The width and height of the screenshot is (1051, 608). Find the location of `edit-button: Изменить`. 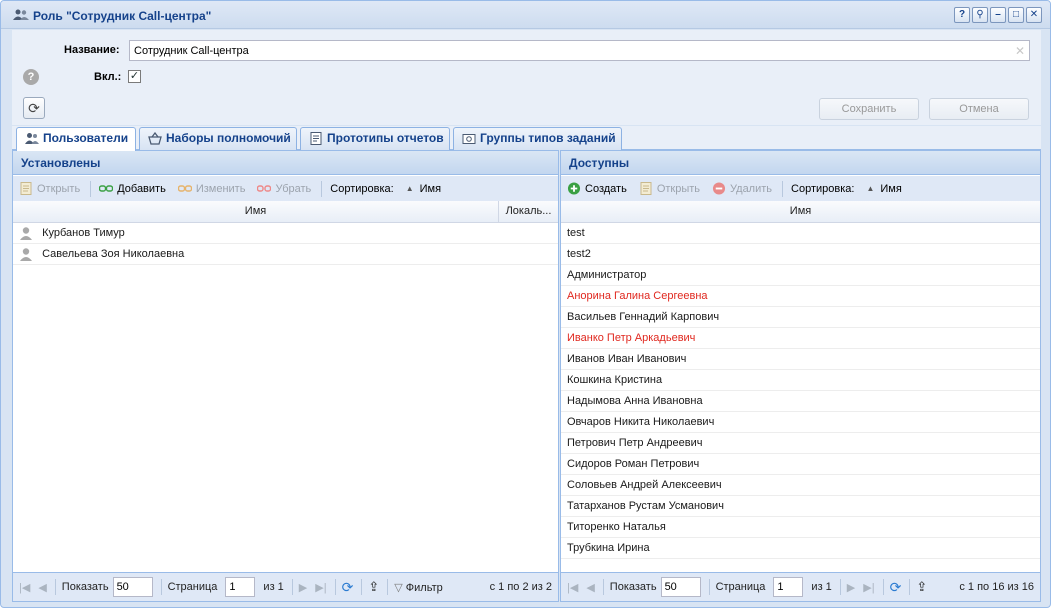

edit-button: Изменить is located at coordinates (211, 188).